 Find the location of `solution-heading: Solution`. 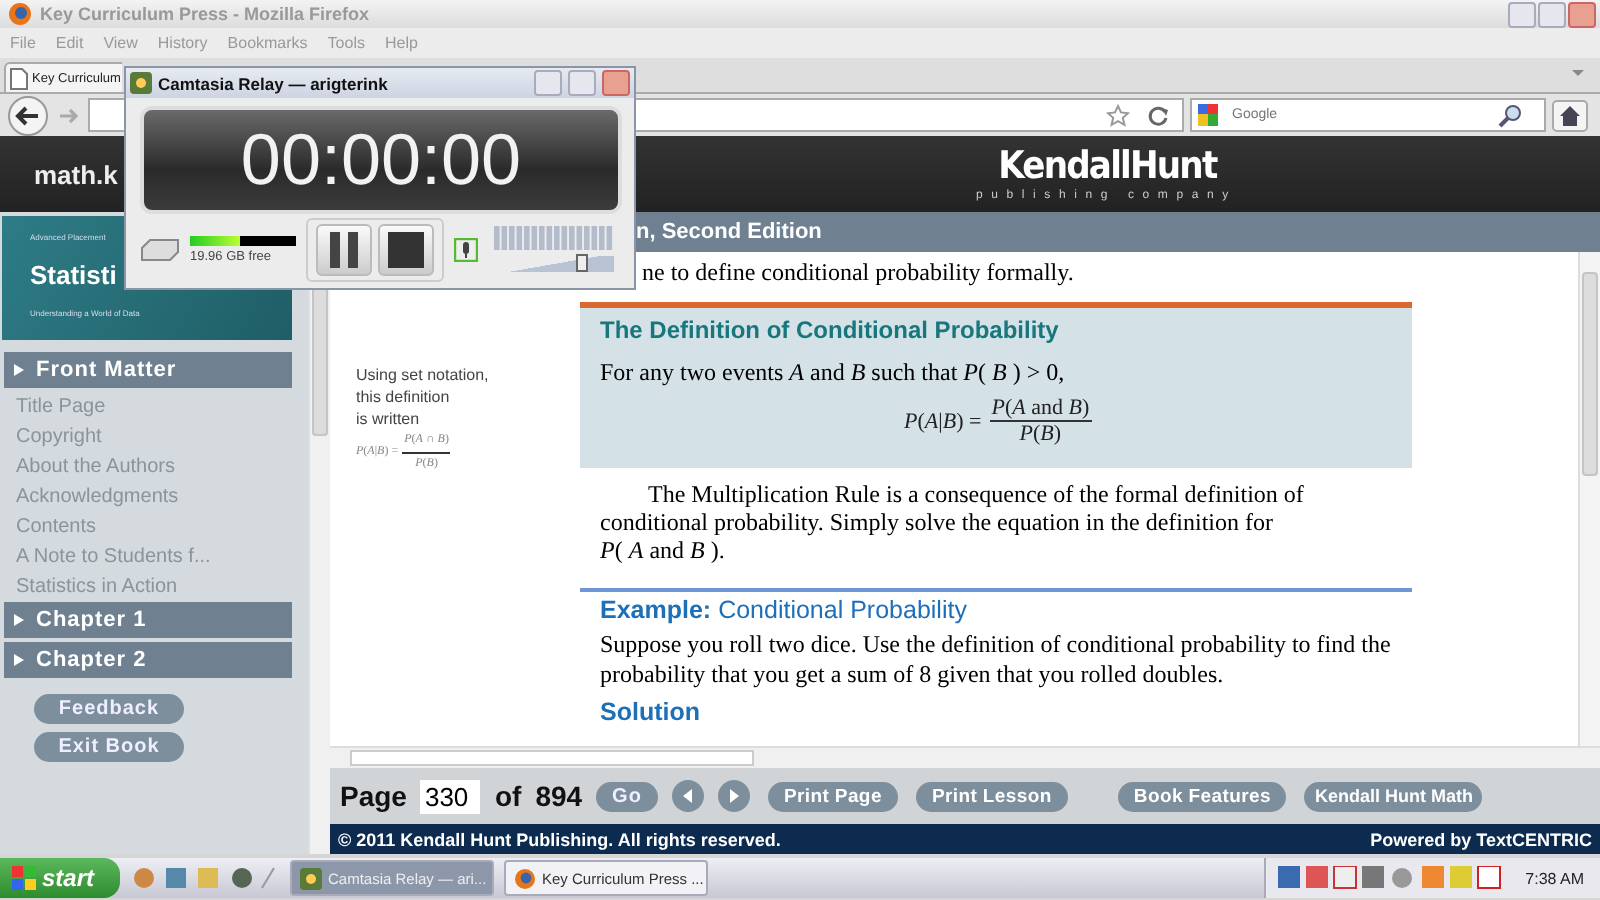

solution-heading: Solution is located at coordinates (650, 711).